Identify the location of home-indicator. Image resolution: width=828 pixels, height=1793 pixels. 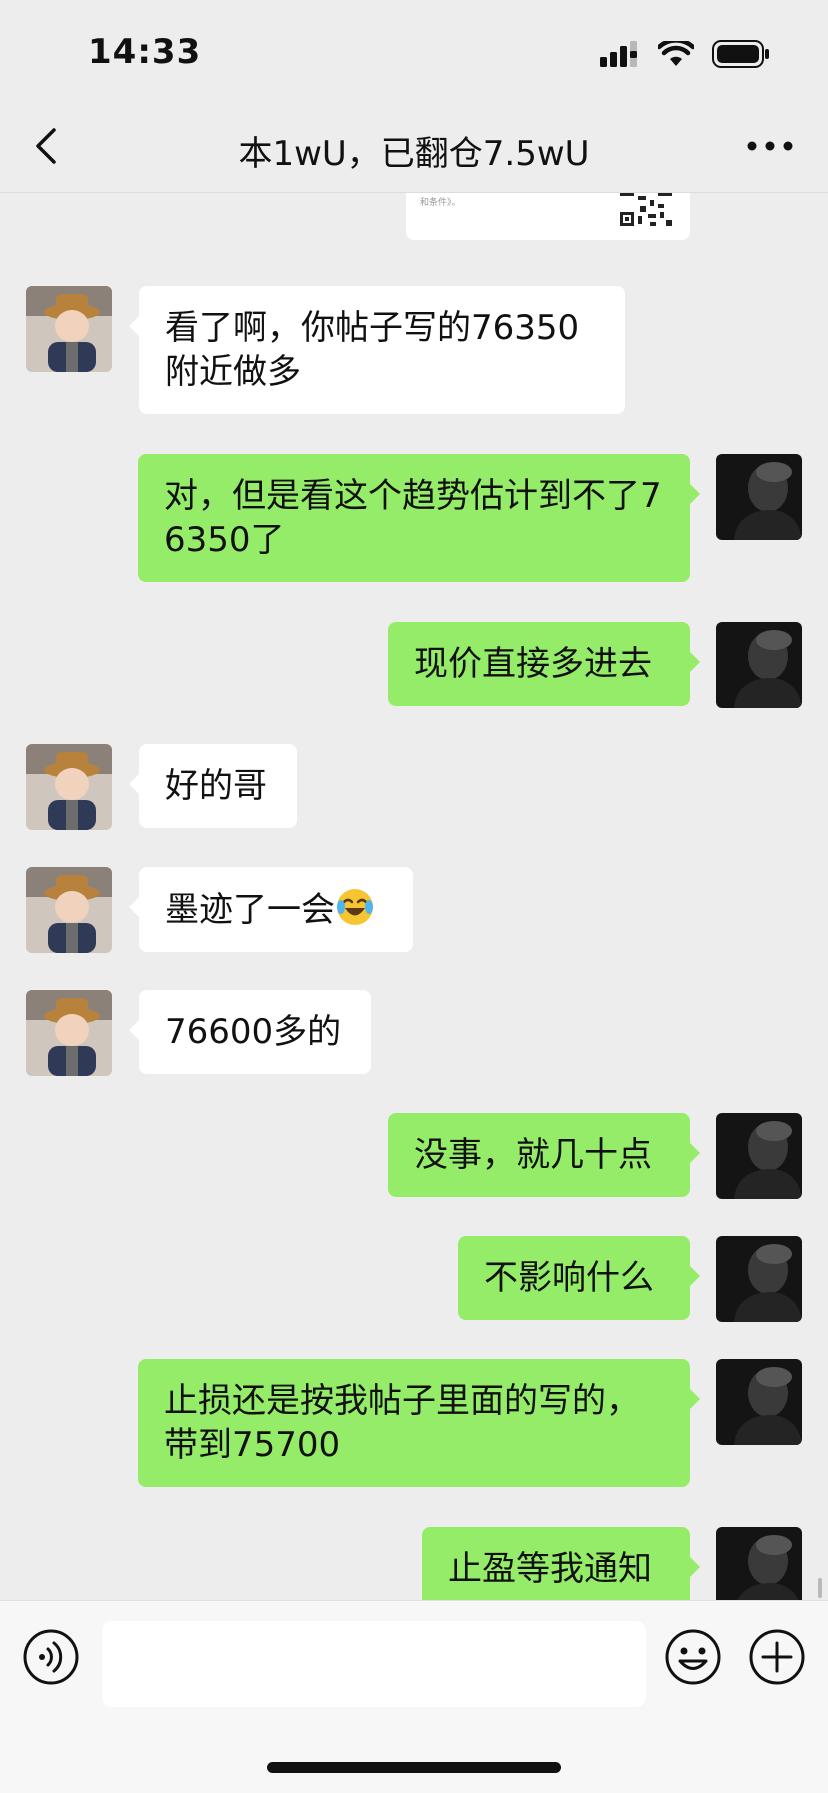
(414, 1767).